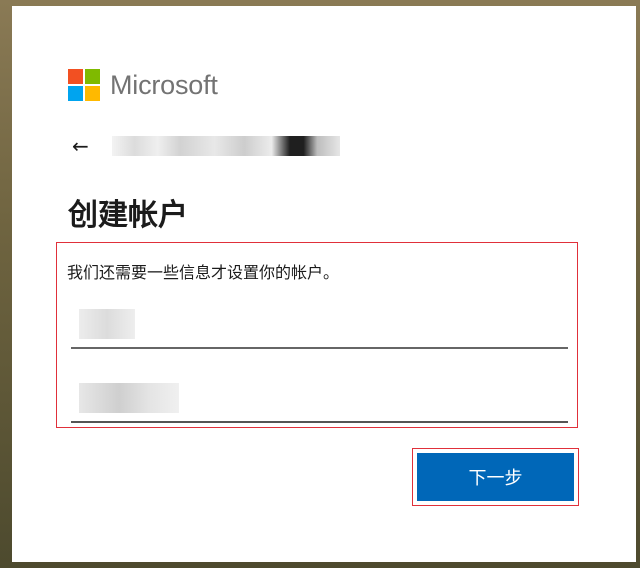 The height and width of the screenshot is (568, 640). What do you see at coordinates (85, 146) in the screenshot?
I see `back-arrow-icon: ←` at bounding box center [85, 146].